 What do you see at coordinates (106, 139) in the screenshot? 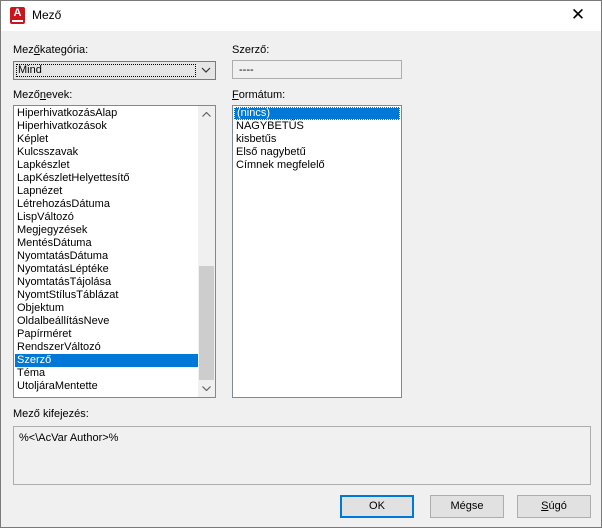
I see `field-name-item: Képlet` at bounding box center [106, 139].